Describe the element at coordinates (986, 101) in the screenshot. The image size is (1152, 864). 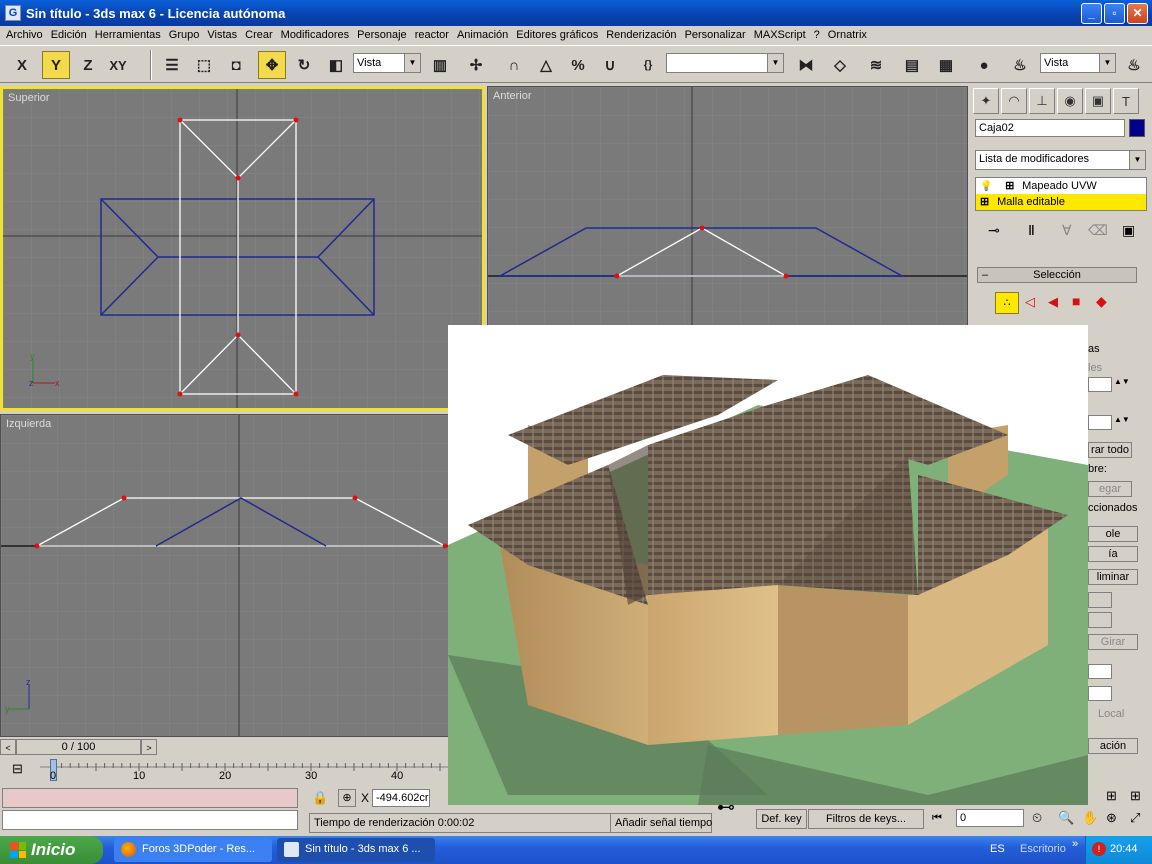
I see `create-tab-icon: ✦` at that location.